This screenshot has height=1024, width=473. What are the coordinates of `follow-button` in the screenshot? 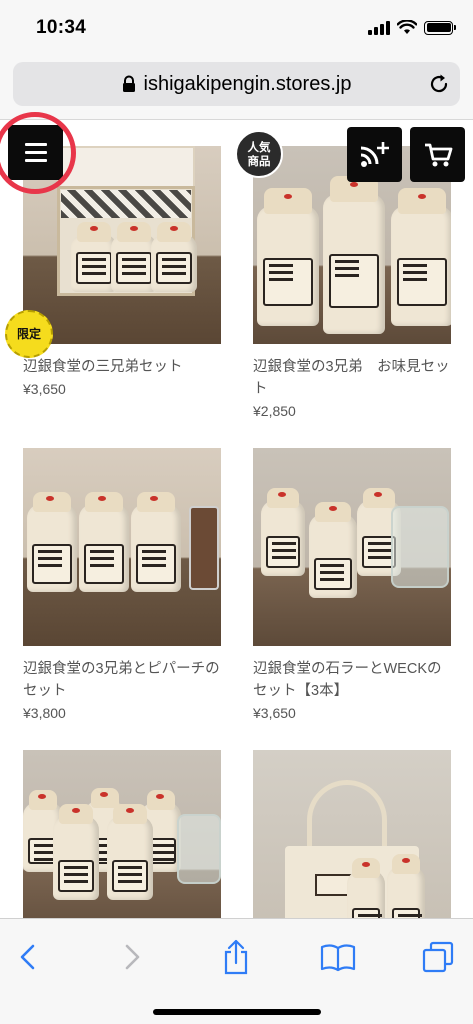 It's located at (374, 154).